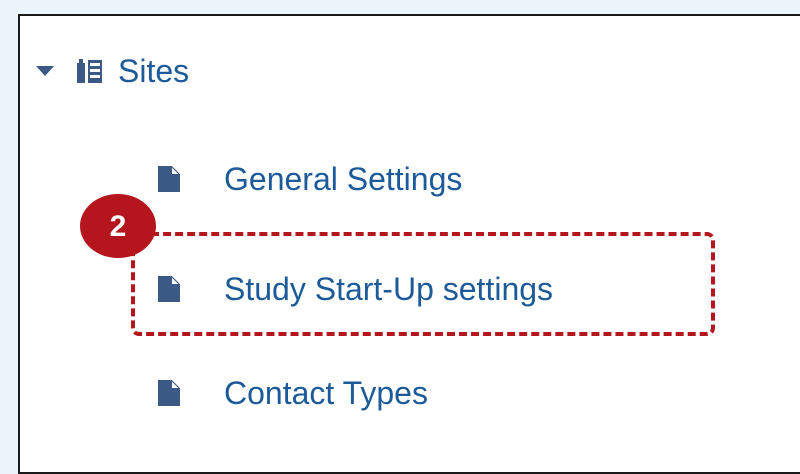  I want to click on tree-item-label: General Settings, so click(343, 179).